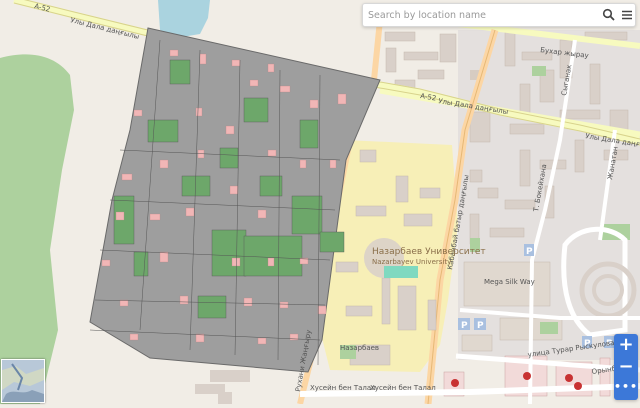 Image resolution: width=640 pixels, height=408 pixels. What do you see at coordinates (626, 389) in the screenshot?
I see `more-options-button: •••` at bounding box center [626, 389].